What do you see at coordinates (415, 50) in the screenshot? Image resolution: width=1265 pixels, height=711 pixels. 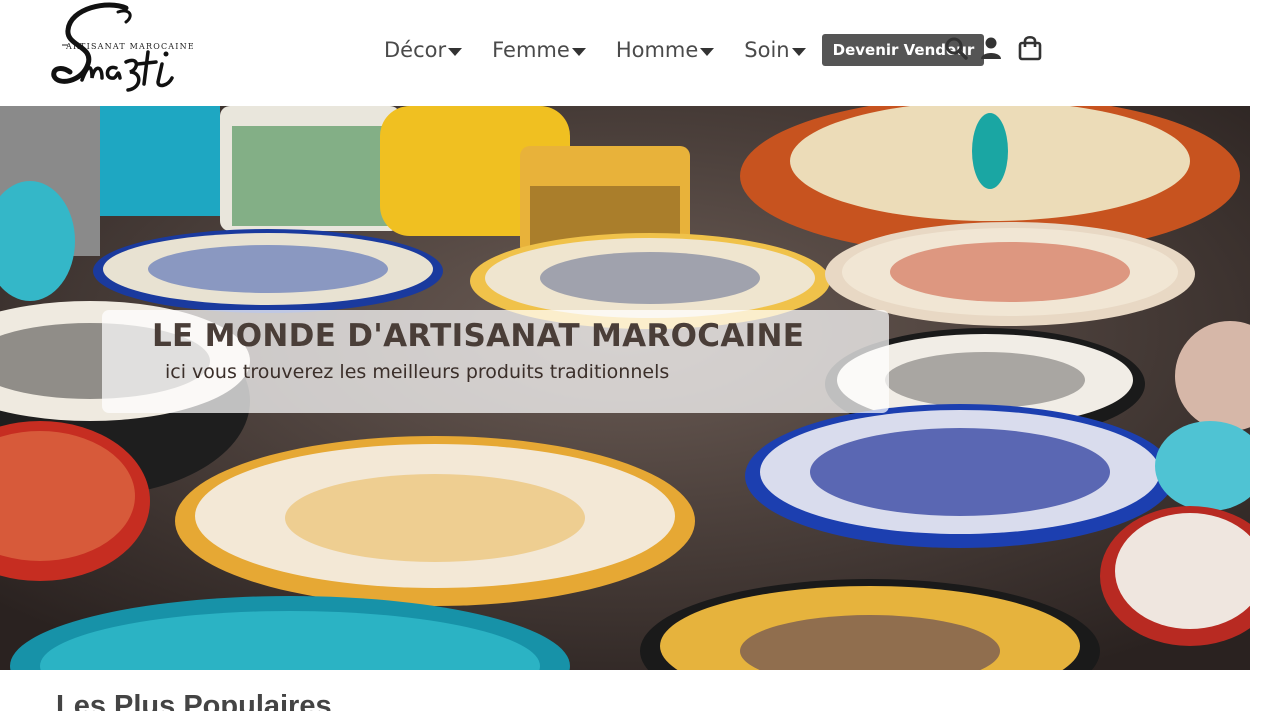 I see `nav-item-label: Décor` at bounding box center [415, 50].